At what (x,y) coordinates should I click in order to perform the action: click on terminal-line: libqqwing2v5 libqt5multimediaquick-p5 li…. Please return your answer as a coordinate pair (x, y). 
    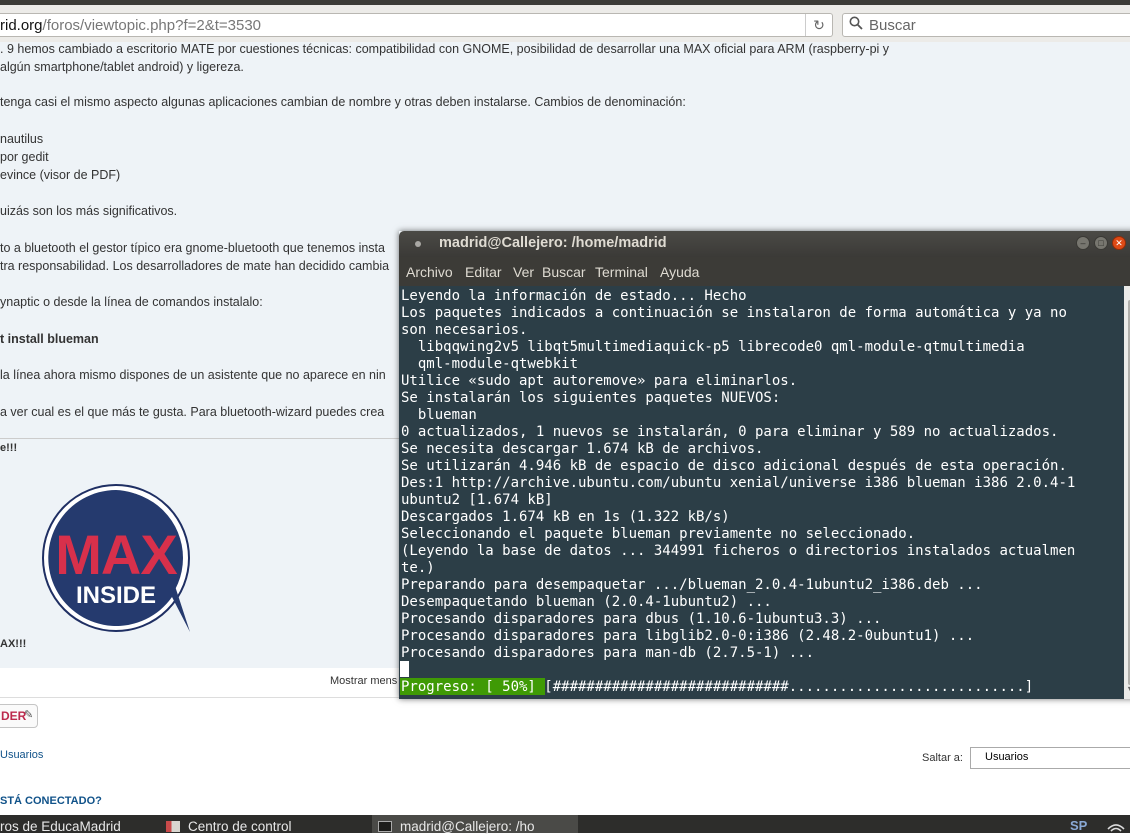
    Looking at the image, I should click on (713, 347).